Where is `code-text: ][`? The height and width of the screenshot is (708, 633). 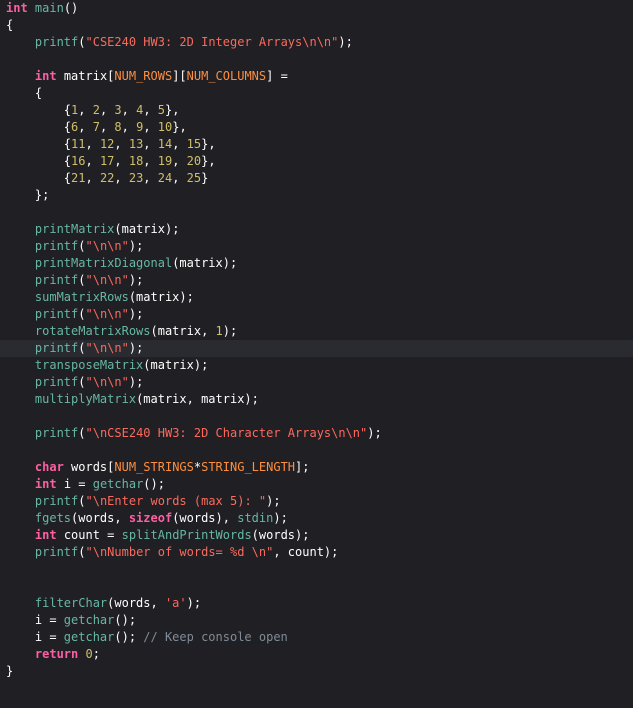
code-text: ][ is located at coordinates (179, 76).